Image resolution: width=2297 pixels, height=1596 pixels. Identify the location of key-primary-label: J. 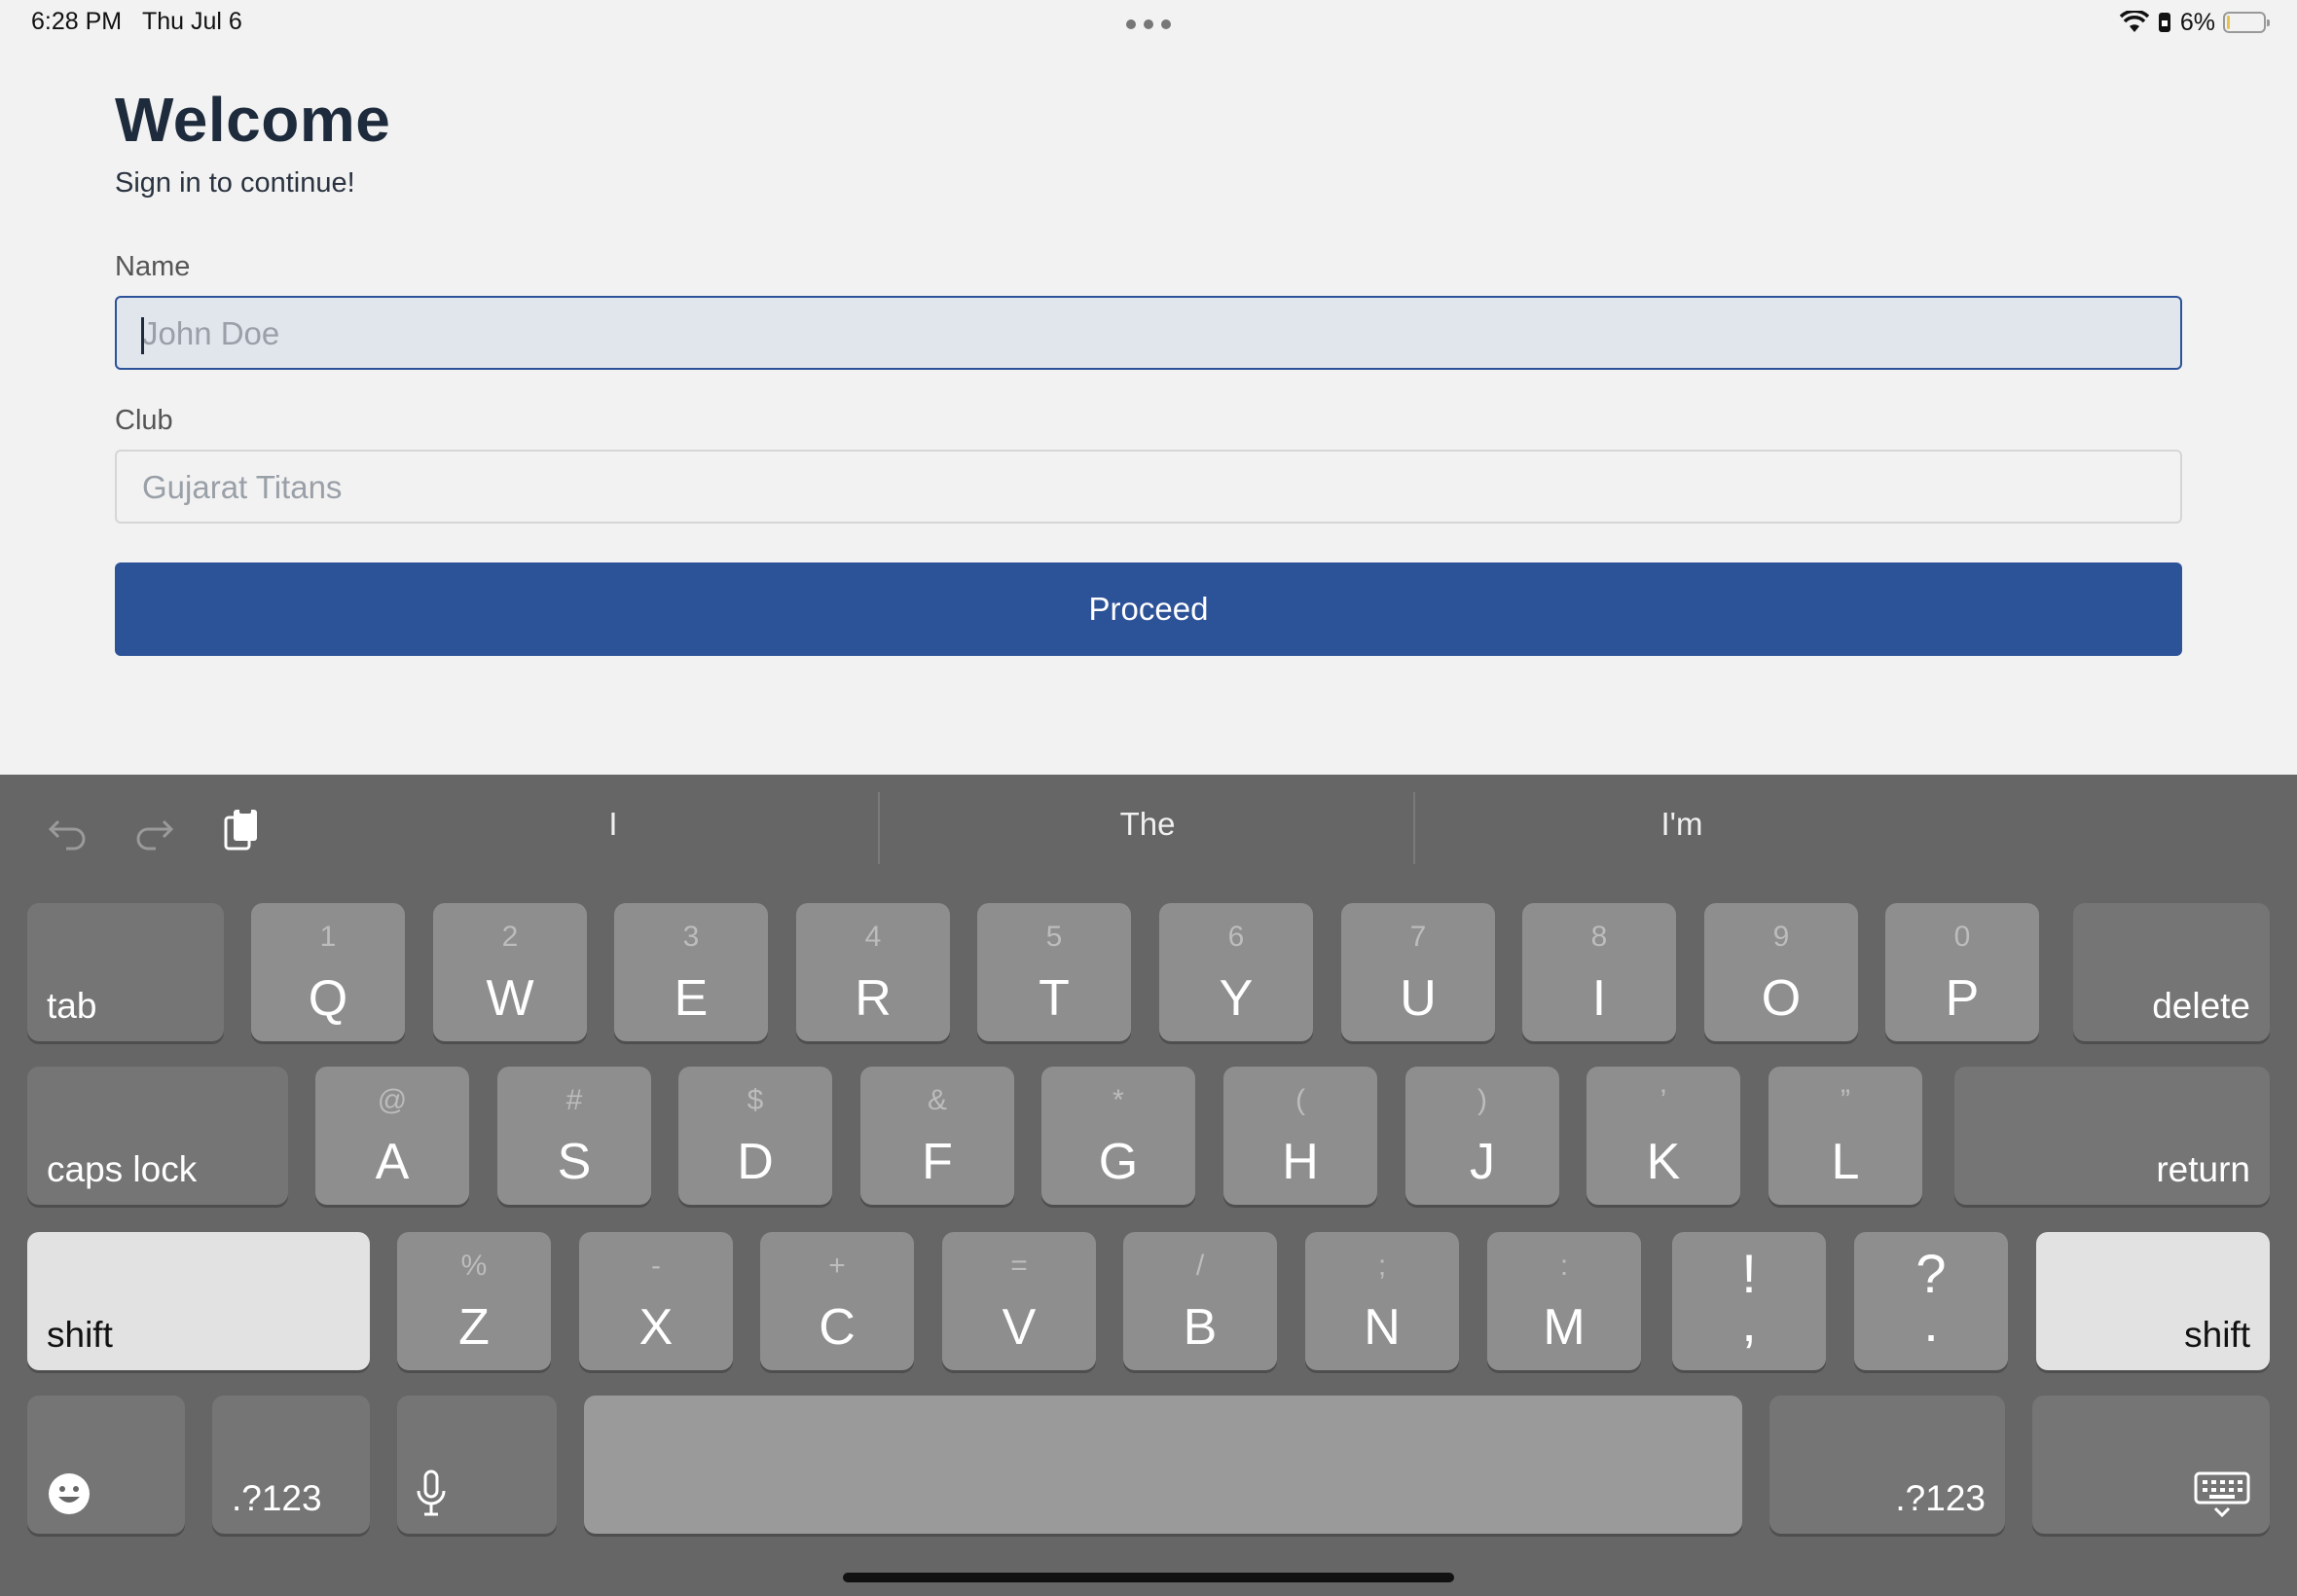
(1482, 1162).